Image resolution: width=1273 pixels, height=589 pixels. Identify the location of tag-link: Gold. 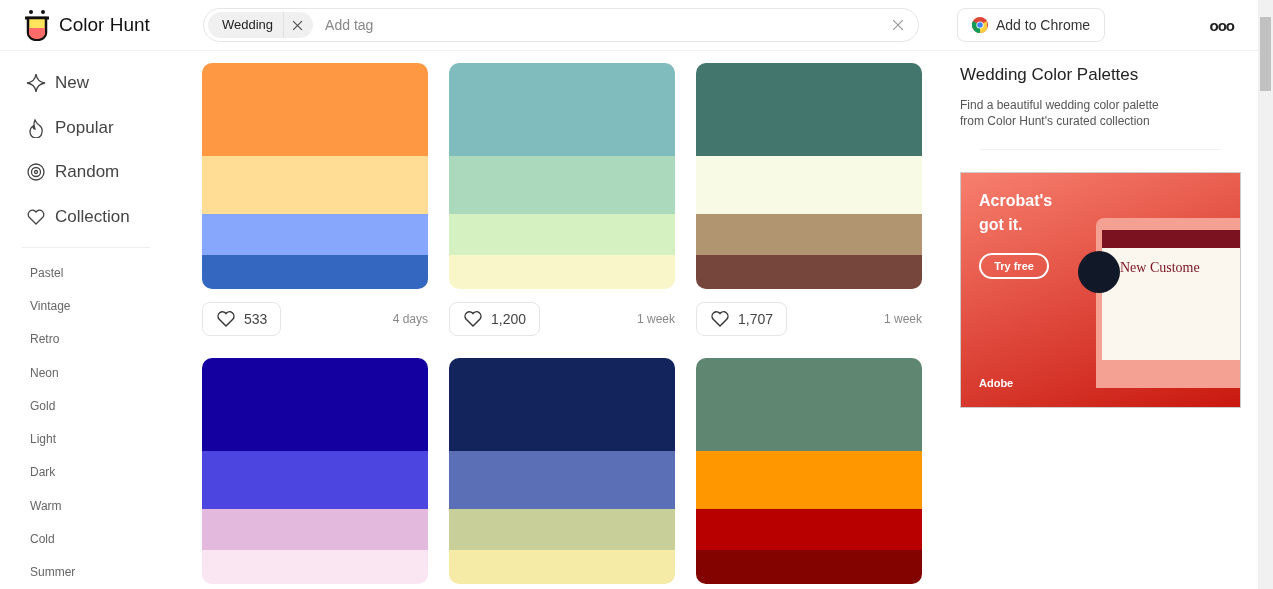
(41, 406).